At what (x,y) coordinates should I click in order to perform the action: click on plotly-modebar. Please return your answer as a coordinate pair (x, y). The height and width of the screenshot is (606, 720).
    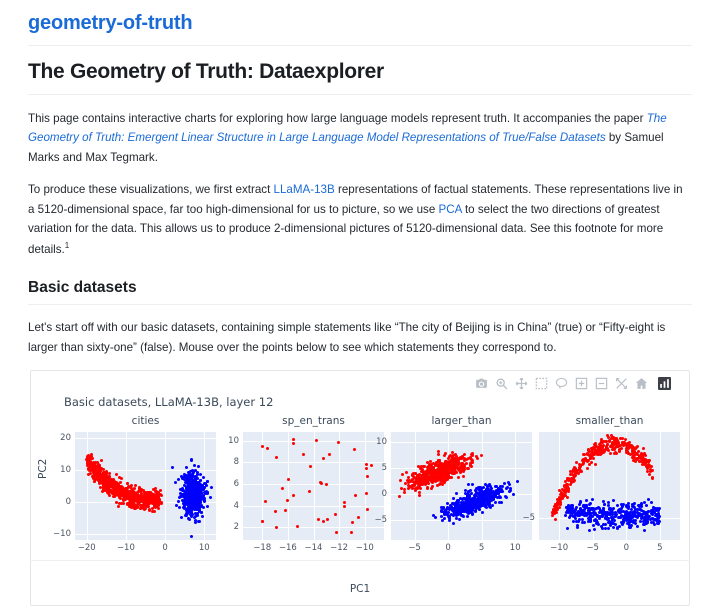
    Looking at the image, I should click on (573, 384).